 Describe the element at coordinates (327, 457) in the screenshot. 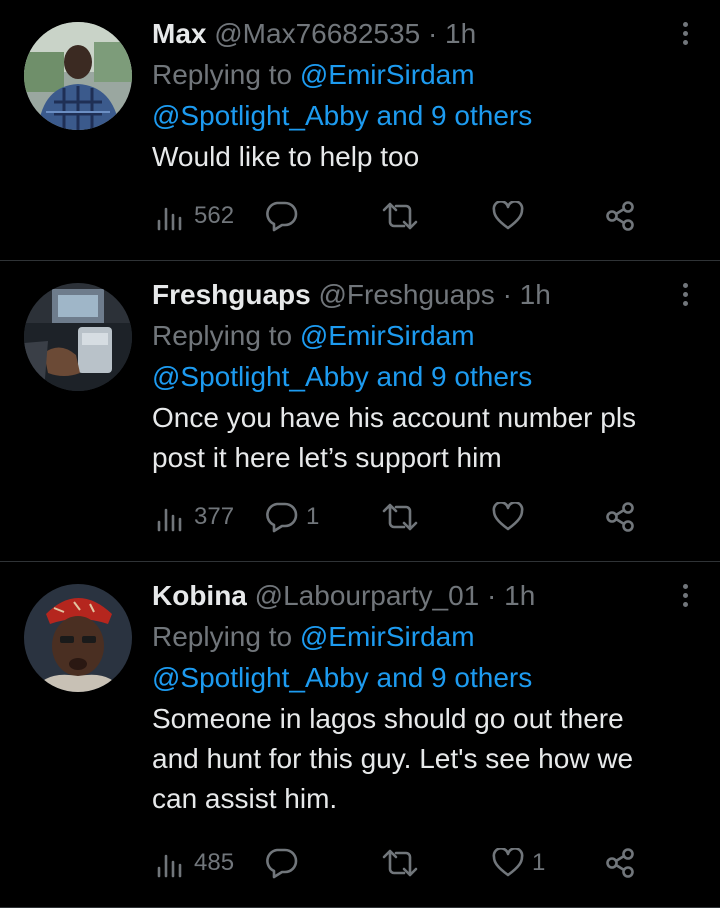

I see `tweet-text-line: post it here let’s support him` at that location.